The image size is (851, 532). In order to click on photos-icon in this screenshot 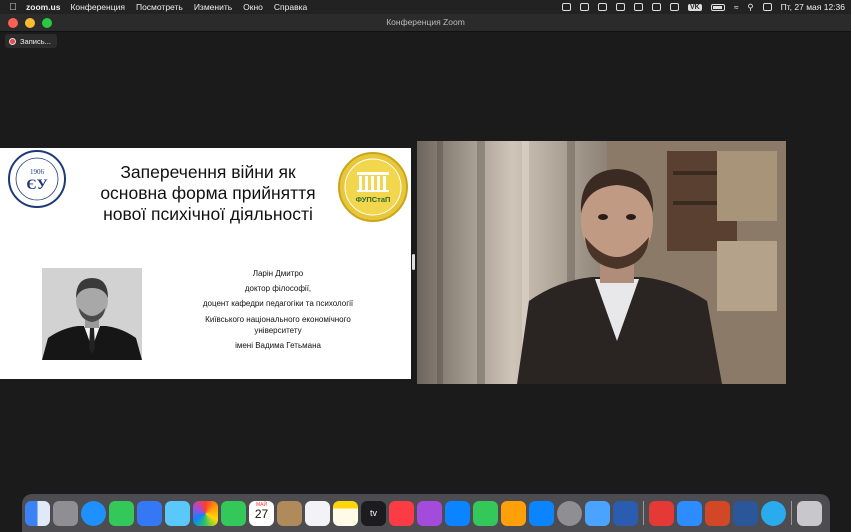, I will do `click(205, 513)`.